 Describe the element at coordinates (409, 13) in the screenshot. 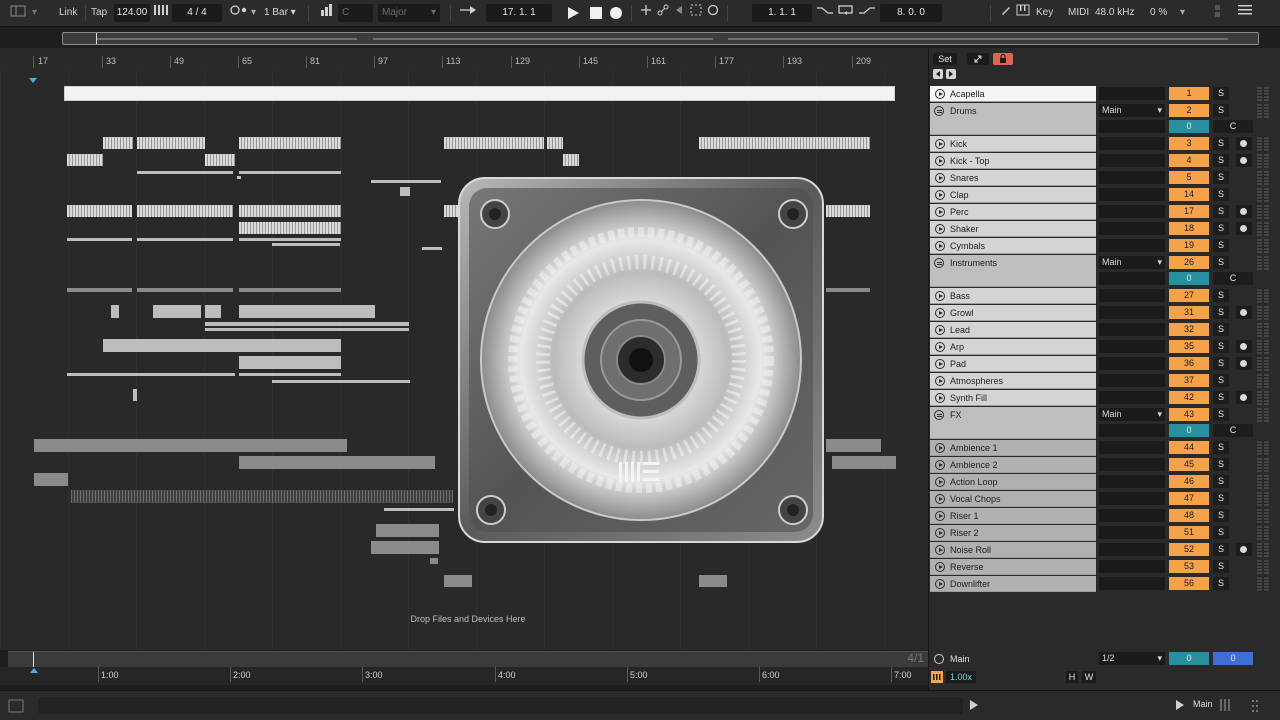

I see `scale-select: Major ▾` at that location.